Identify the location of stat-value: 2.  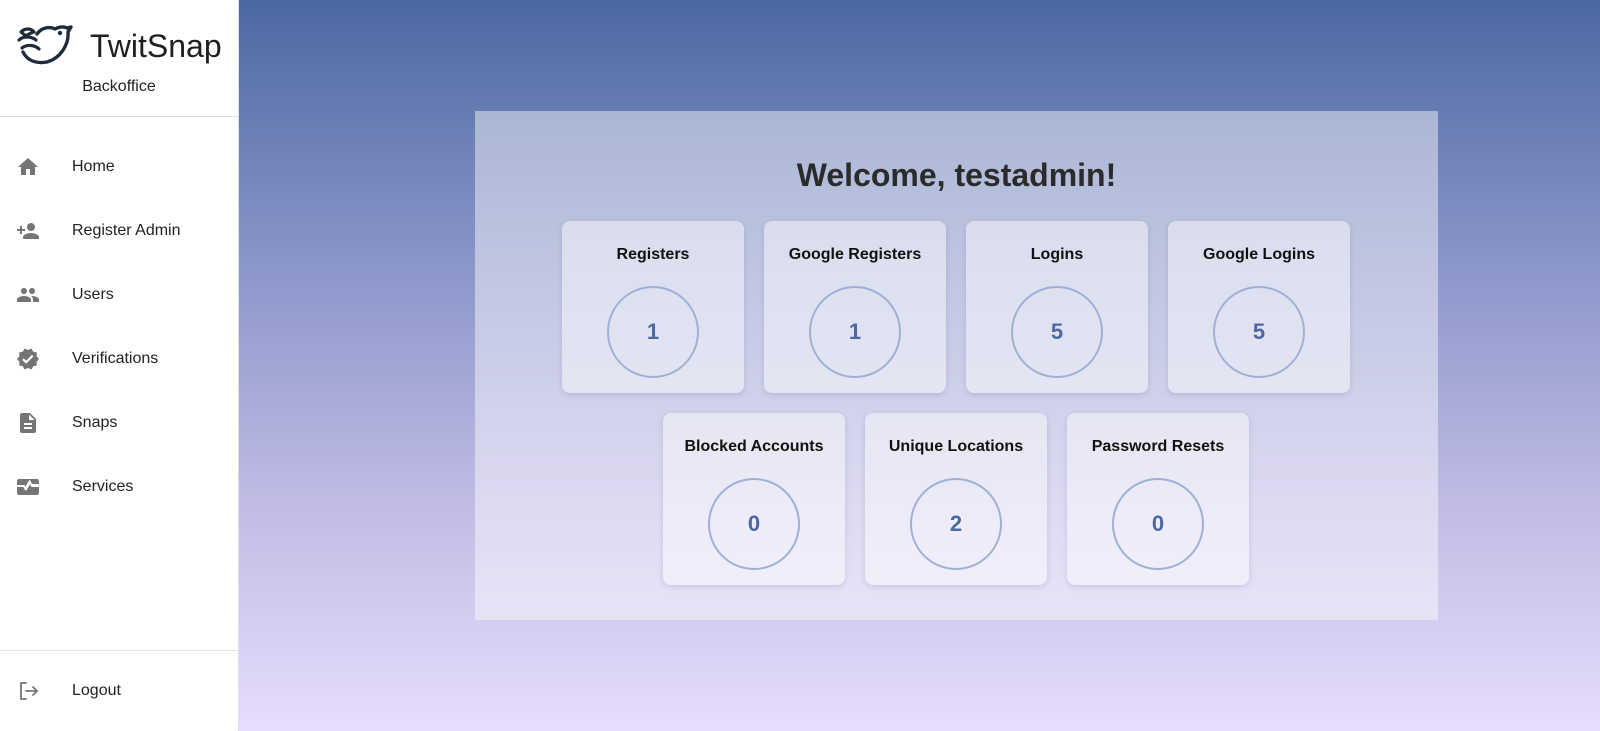
(956, 524).